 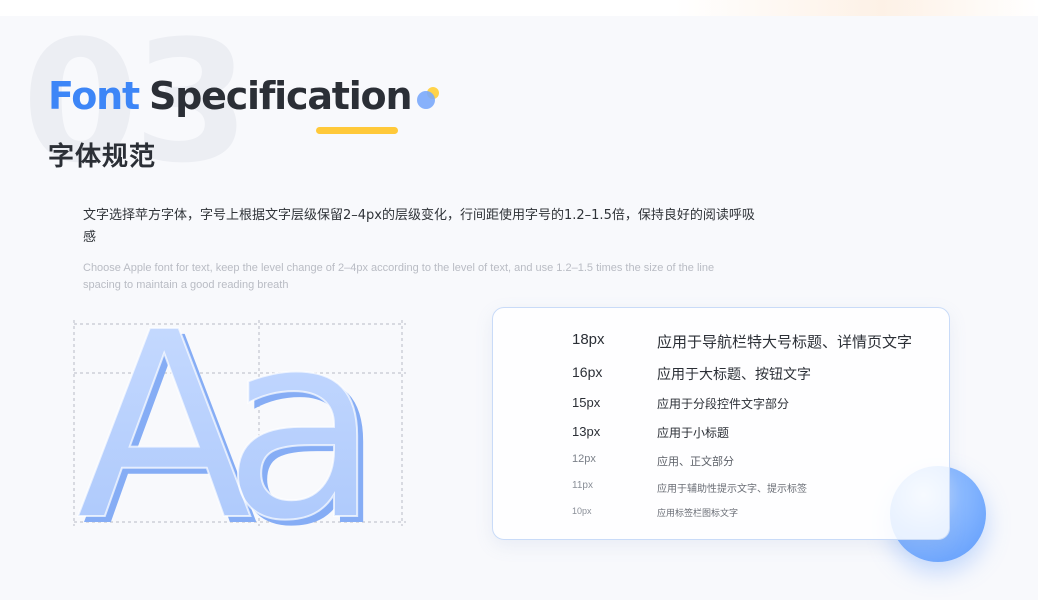 I want to click on spec-usage: 应用、正文部分, so click(x=695, y=461).